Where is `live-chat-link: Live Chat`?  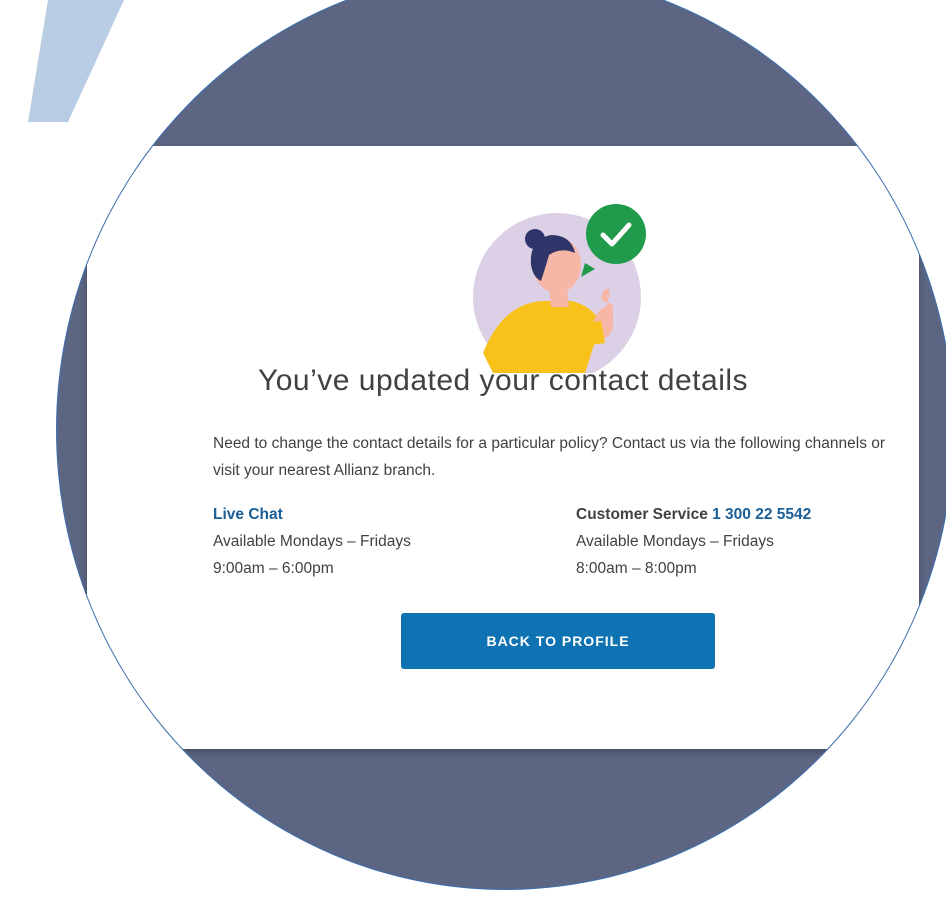
live-chat-link: Live Chat is located at coordinates (248, 514).